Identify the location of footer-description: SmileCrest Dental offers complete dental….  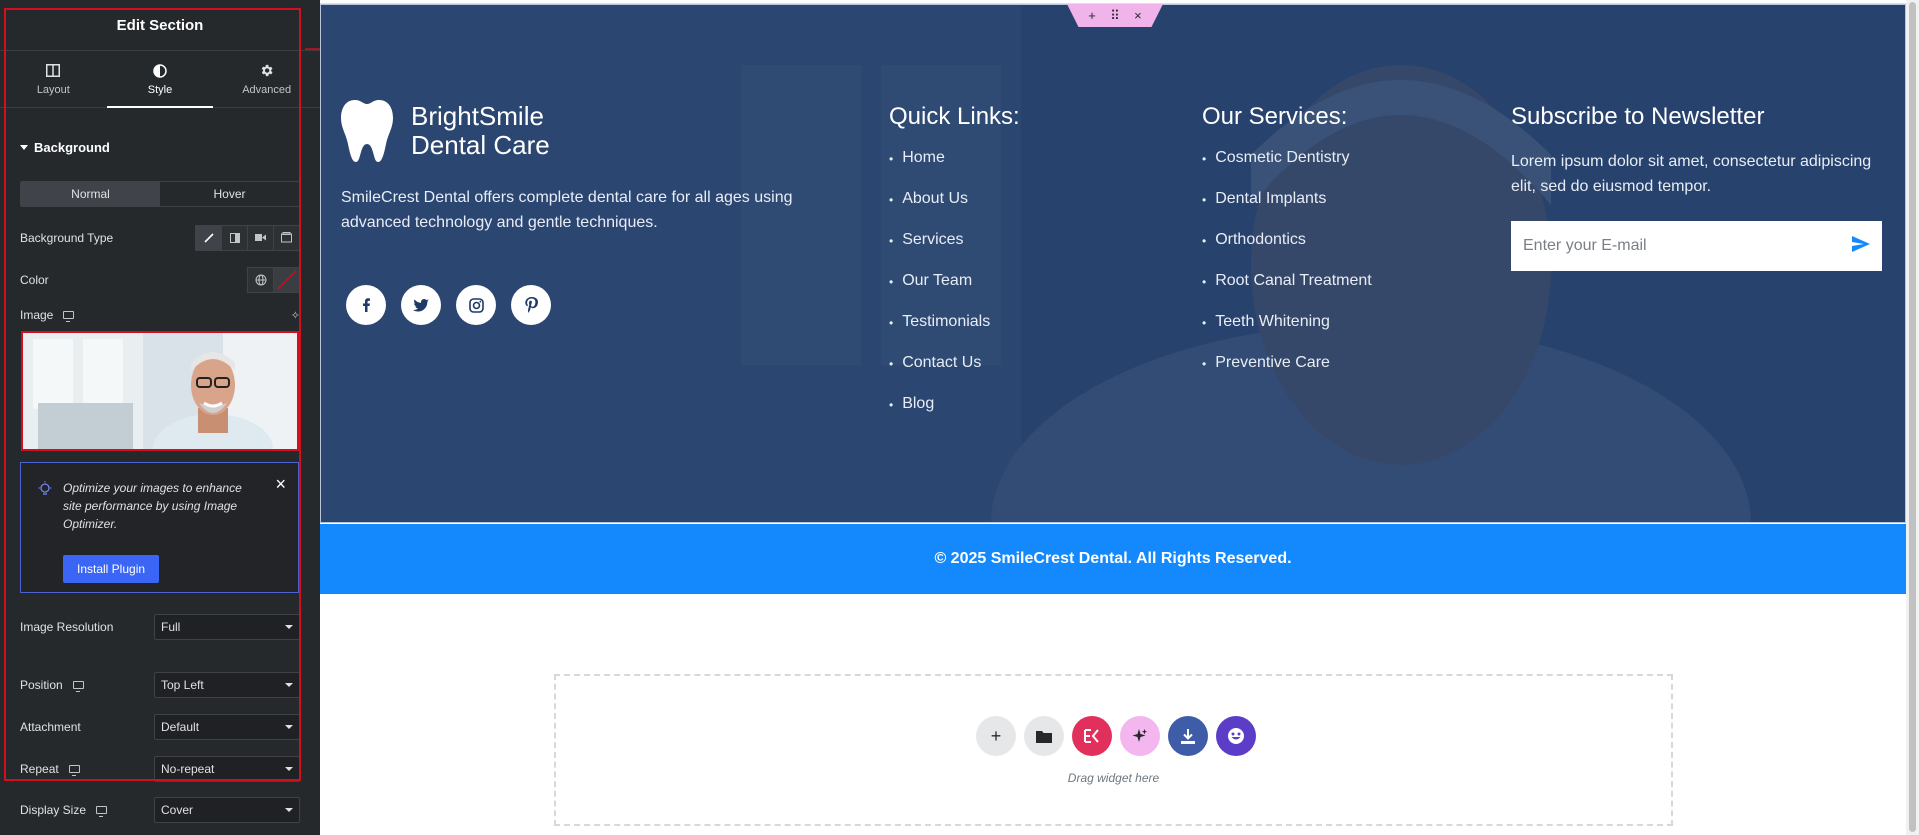
(567, 210).